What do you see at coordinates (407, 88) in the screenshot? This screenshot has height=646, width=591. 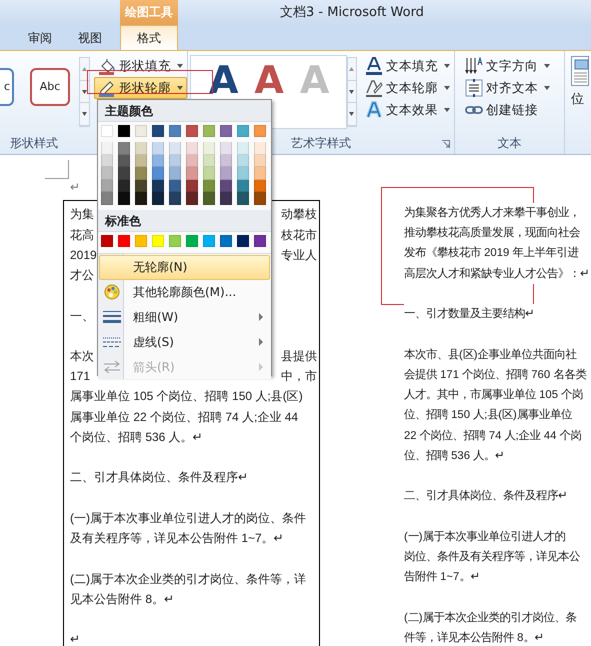 I see `ribbon-button: 文本轮廓` at bounding box center [407, 88].